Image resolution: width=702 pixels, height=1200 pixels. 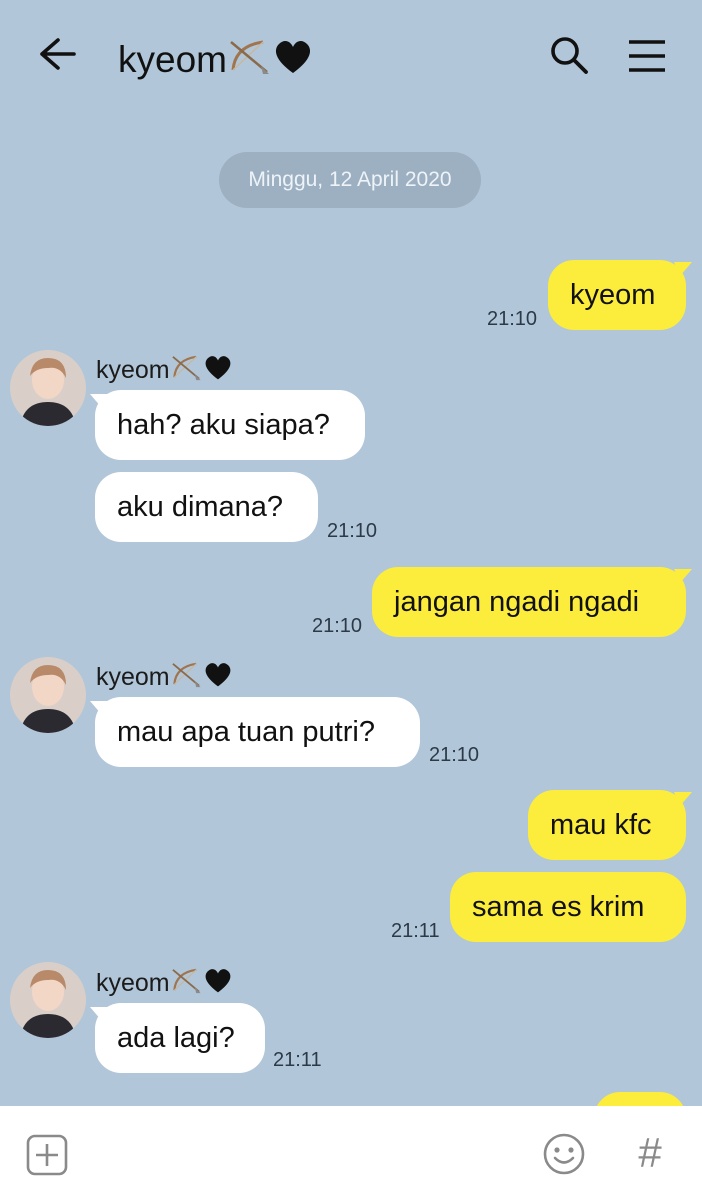 What do you see at coordinates (172, 59) in the screenshot?
I see `chat-title-text: kyeom` at bounding box center [172, 59].